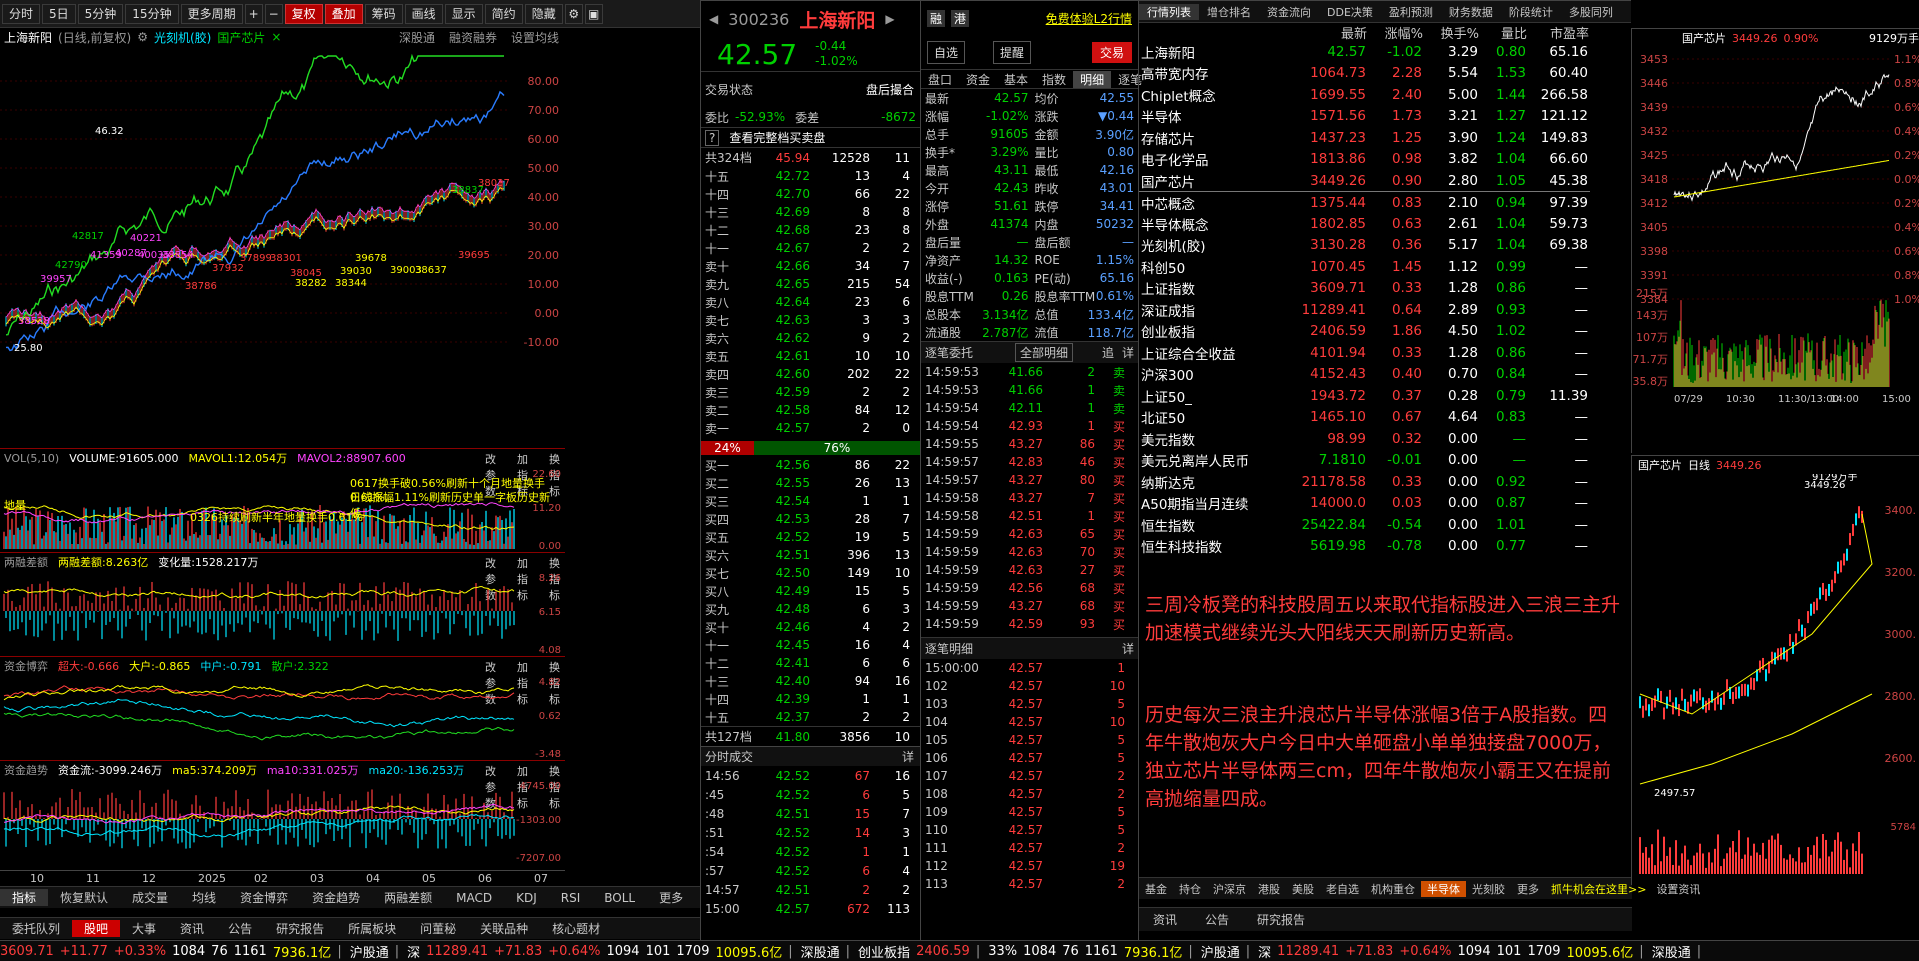 The width and height of the screenshot is (1919, 961). What do you see at coordinates (142, 37) in the screenshot?
I see `gear-icon: ⚙` at bounding box center [142, 37].